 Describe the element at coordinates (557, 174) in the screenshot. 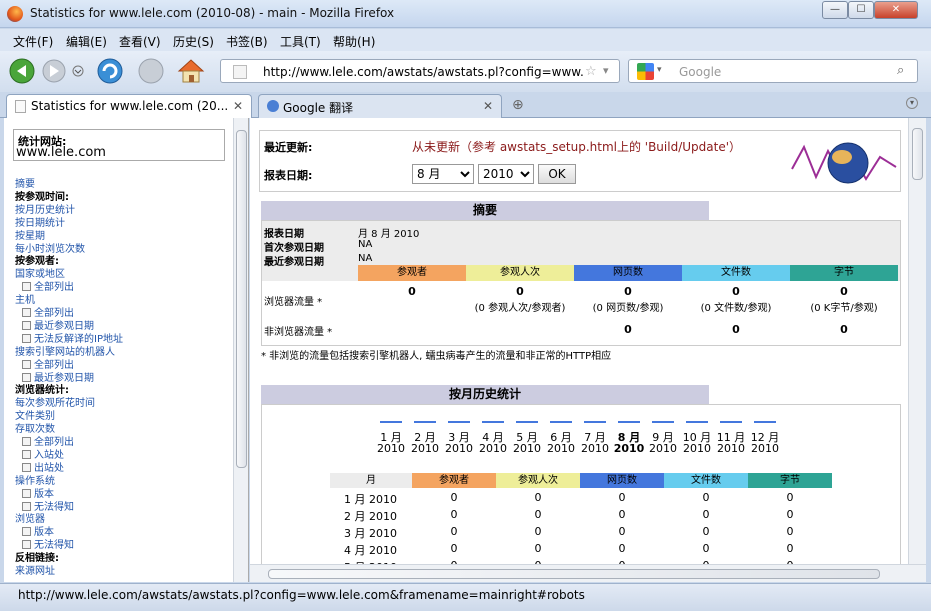

I see `ok-button: OK` at that location.